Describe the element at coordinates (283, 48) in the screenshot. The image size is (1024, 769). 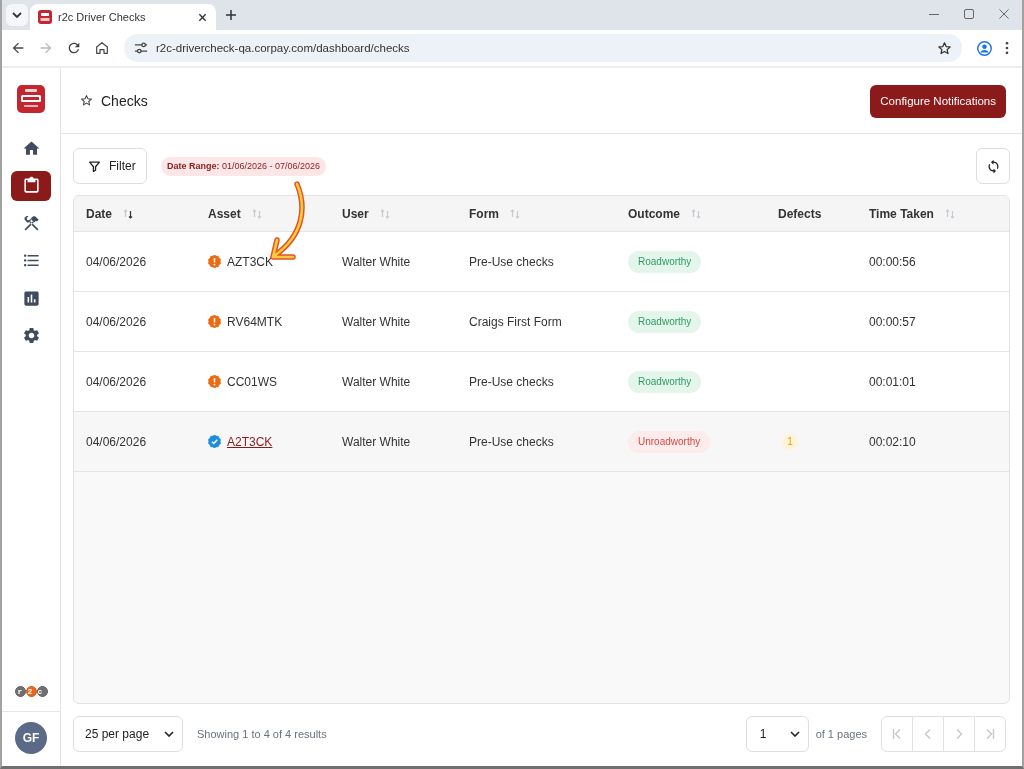
I see `url-text: r2c-drivercheck-qa.corpay.com/dashboard/checks` at that location.